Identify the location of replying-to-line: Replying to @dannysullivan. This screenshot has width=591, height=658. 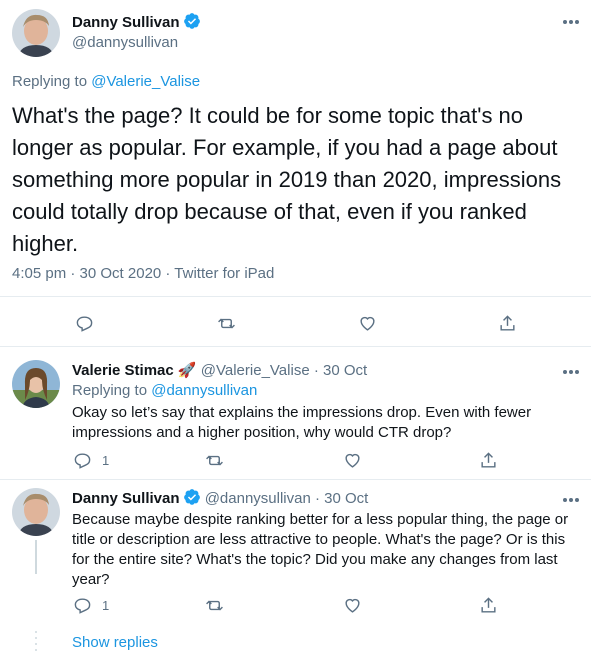
(164, 390).